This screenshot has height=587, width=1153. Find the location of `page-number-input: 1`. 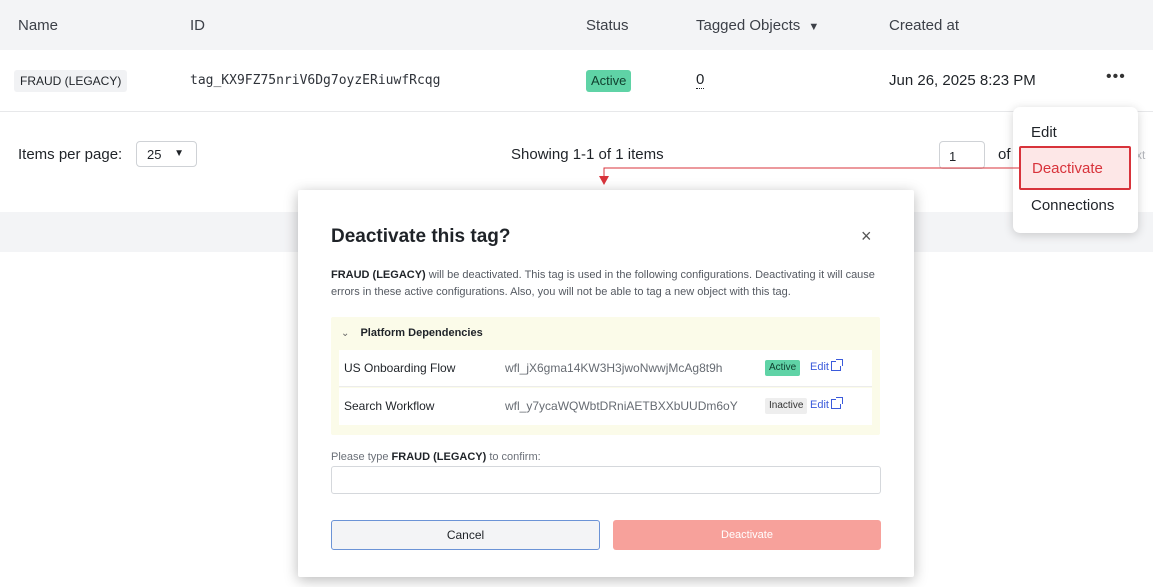

page-number-input: 1 is located at coordinates (962, 155).